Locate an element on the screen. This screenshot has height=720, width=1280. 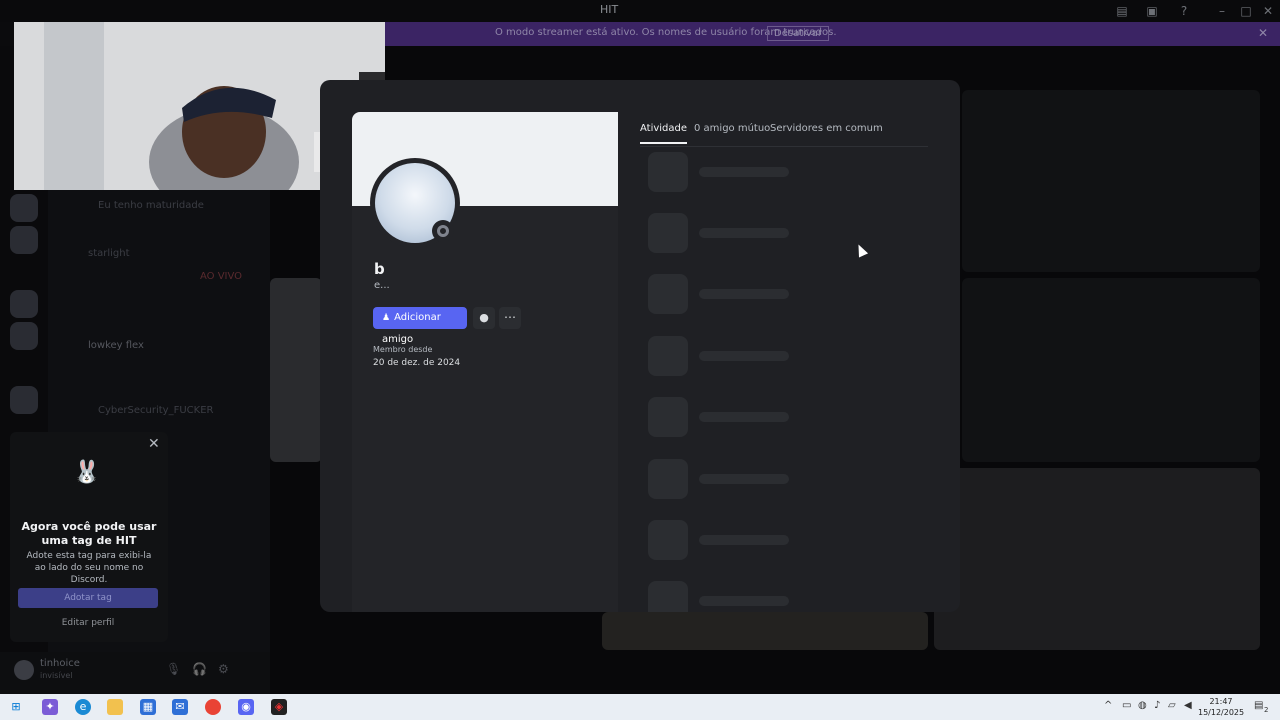
tray-app-icon: ▭ is located at coordinates (1126, 705).